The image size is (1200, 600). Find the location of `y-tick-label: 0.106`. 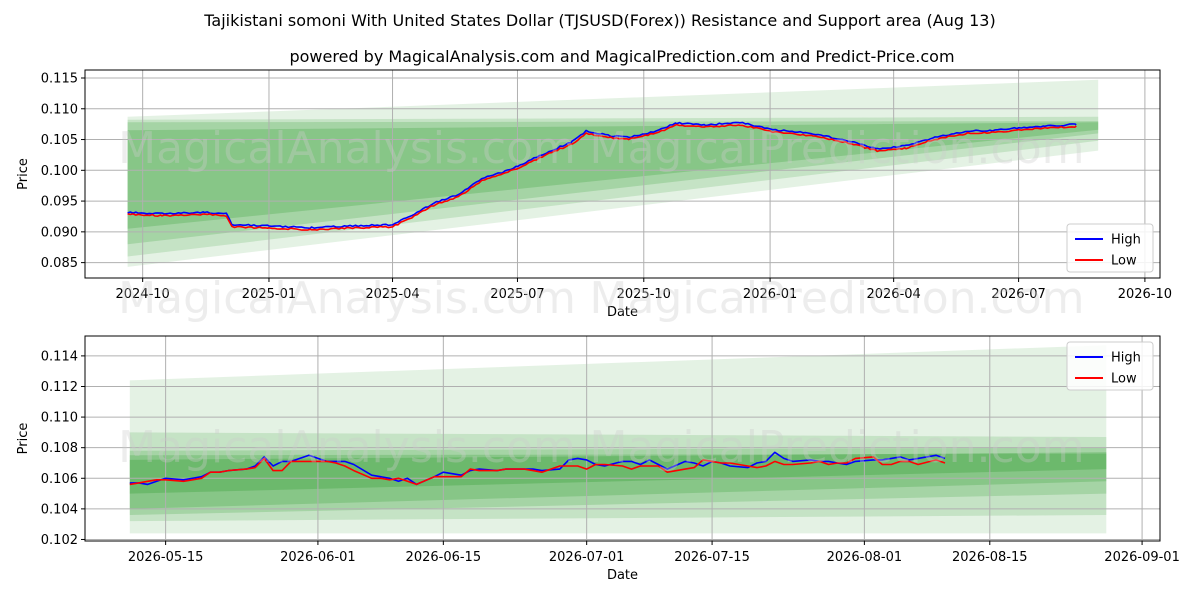

y-tick-label: 0.106 is located at coordinates (59, 479).